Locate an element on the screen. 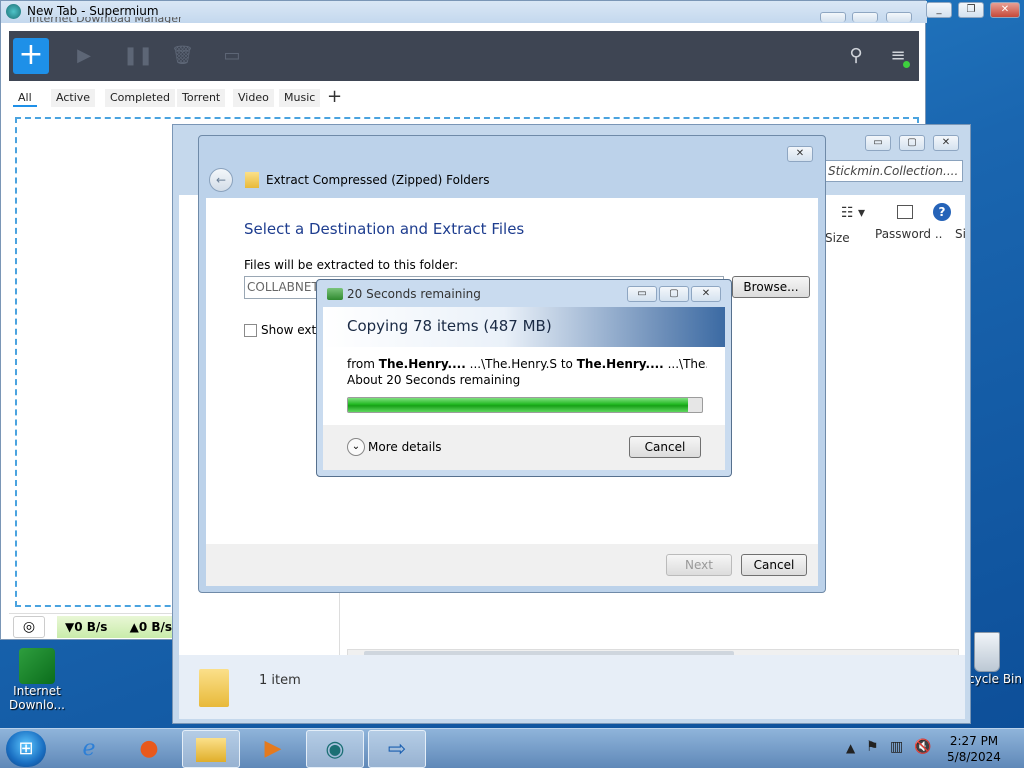 Image resolution: width=1024 pixels, height=768 pixels. pause-icon: ❚❚ is located at coordinates (138, 56).